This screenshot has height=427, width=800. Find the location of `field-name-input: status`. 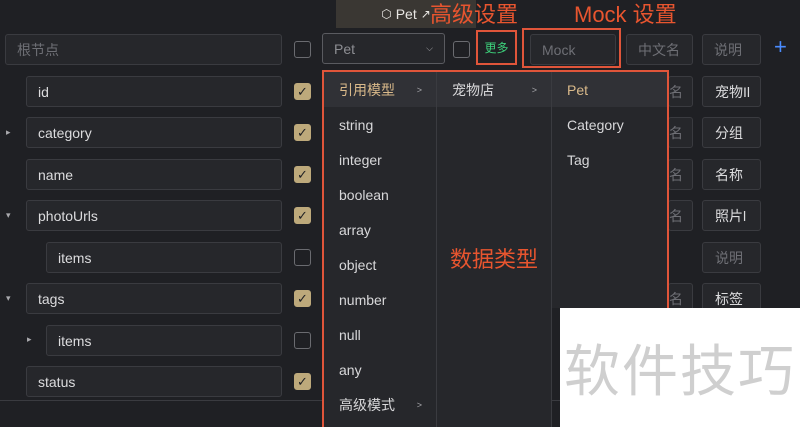

field-name-input: status is located at coordinates (154, 381).